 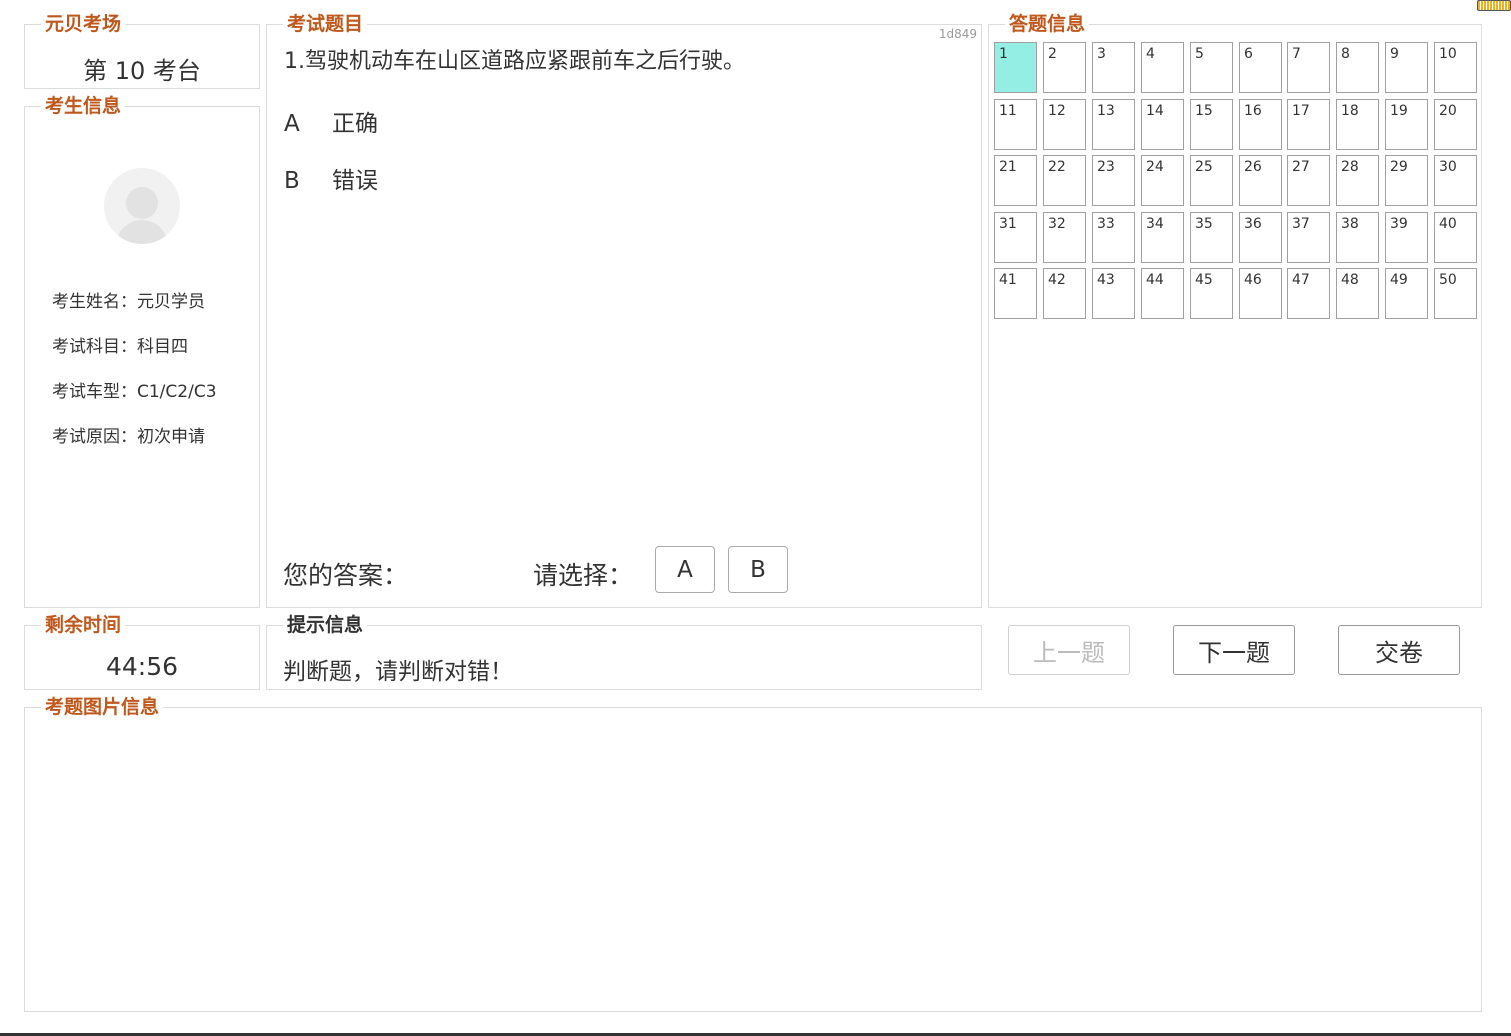 I want to click on remaining-time-panel: 剩余时间 44:56, so click(x=142, y=651).